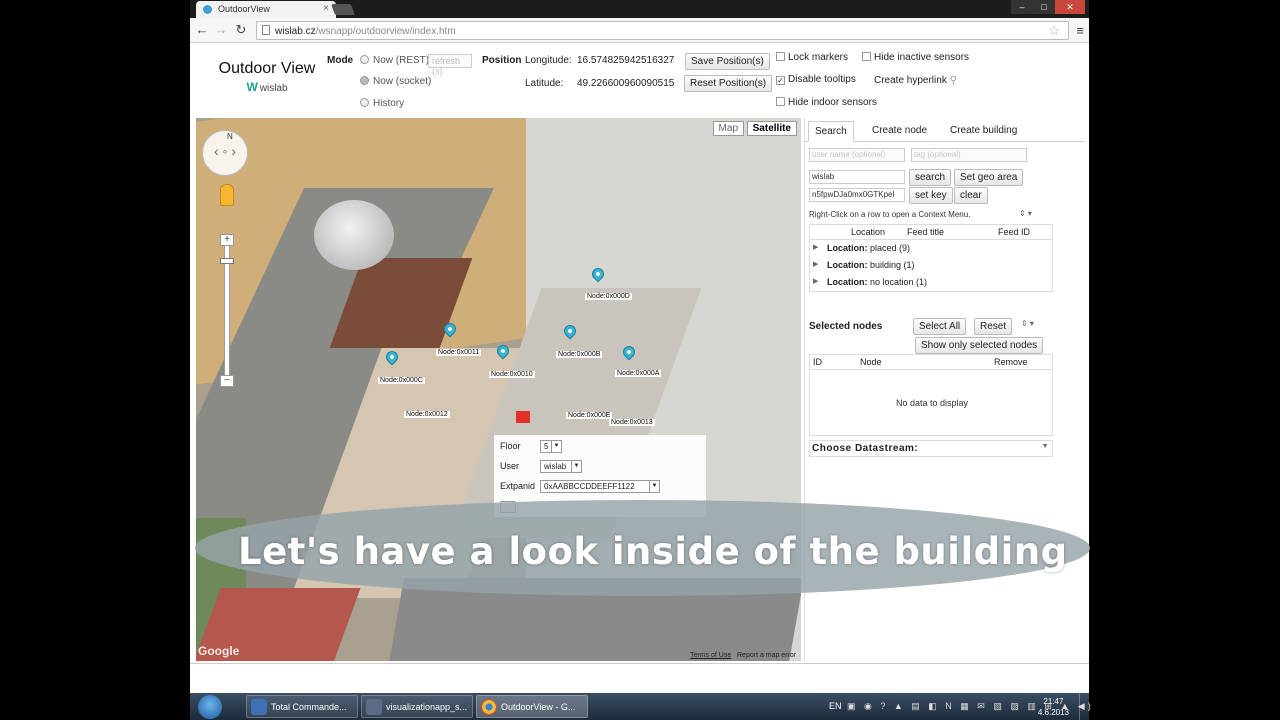 The height and width of the screenshot is (720, 1280). I want to click on table-row: ▶ Location: no location (1), so click(931, 282).